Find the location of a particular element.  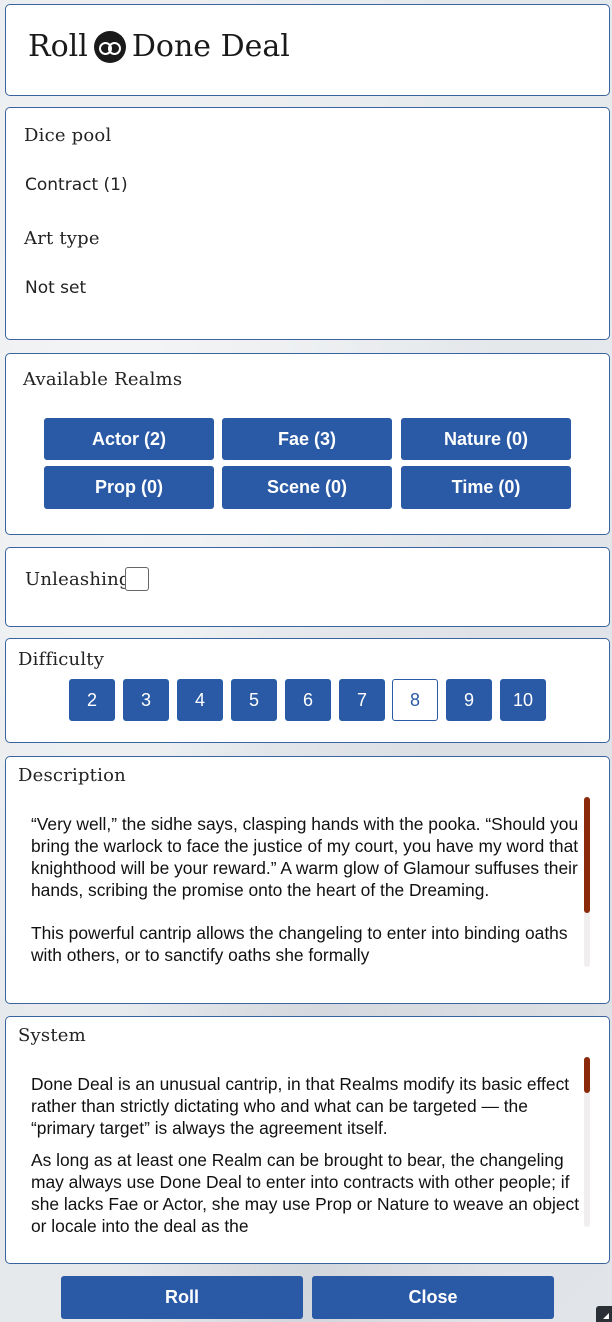

difficulty-button-8-selected: 8 is located at coordinates (415, 700).